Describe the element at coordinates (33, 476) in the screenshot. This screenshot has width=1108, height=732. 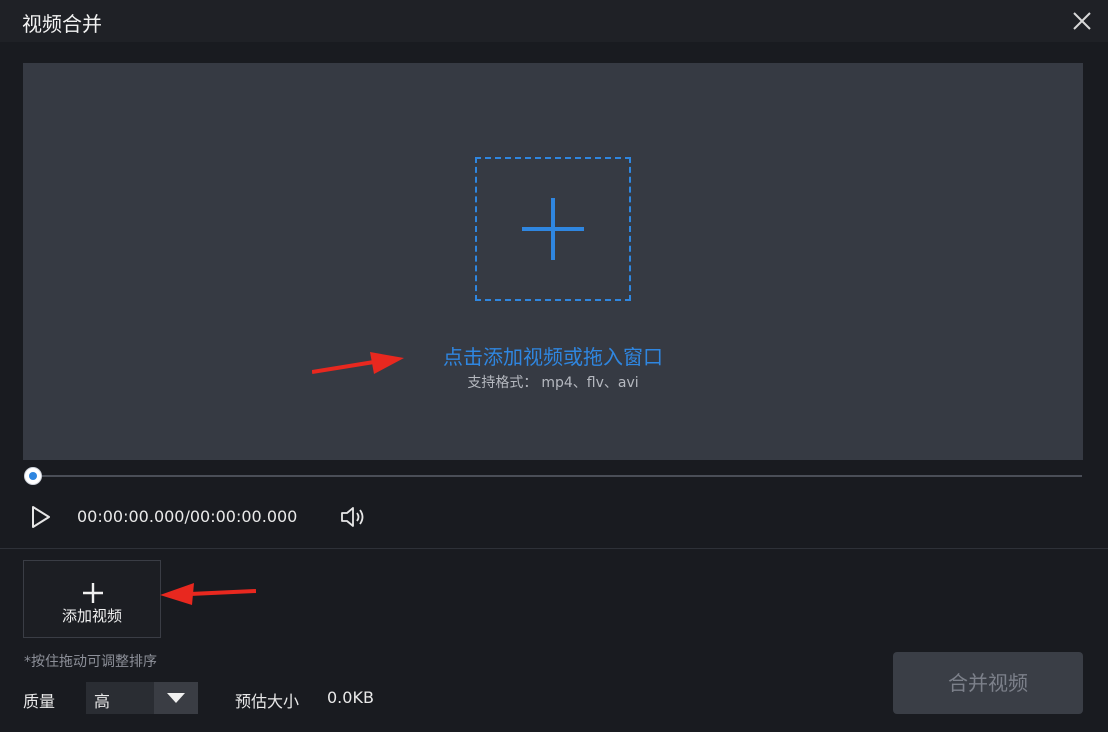
I see `seek-bar-thumb` at that location.